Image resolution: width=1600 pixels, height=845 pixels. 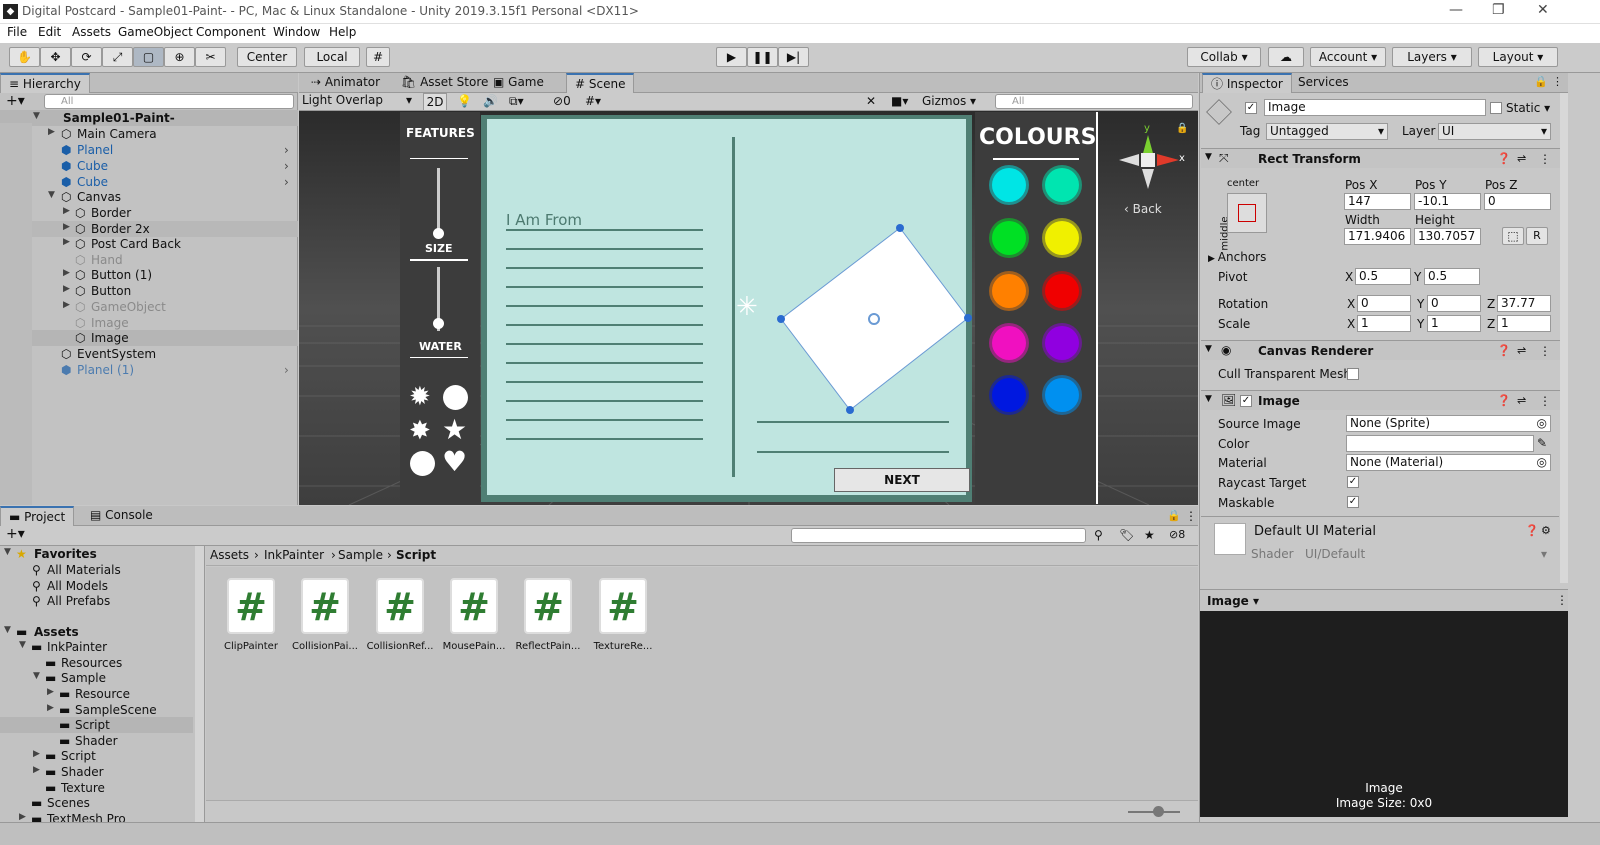 What do you see at coordinates (199, 691) in the screenshot?
I see `tree-scrollbar` at bounding box center [199, 691].